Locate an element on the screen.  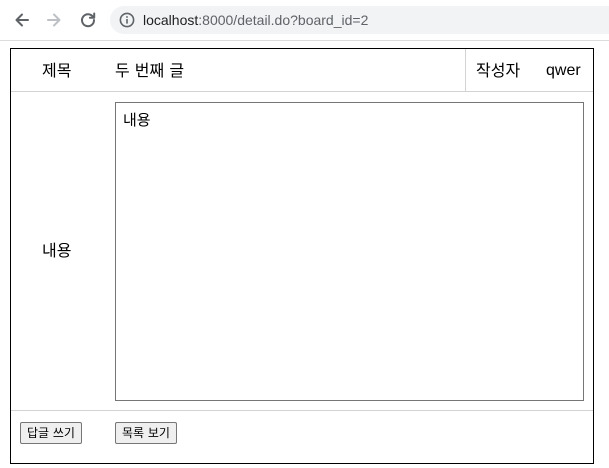
address-bar: localhost:8000/detail.do?board_id=2 is located at coordinates (359, 20).